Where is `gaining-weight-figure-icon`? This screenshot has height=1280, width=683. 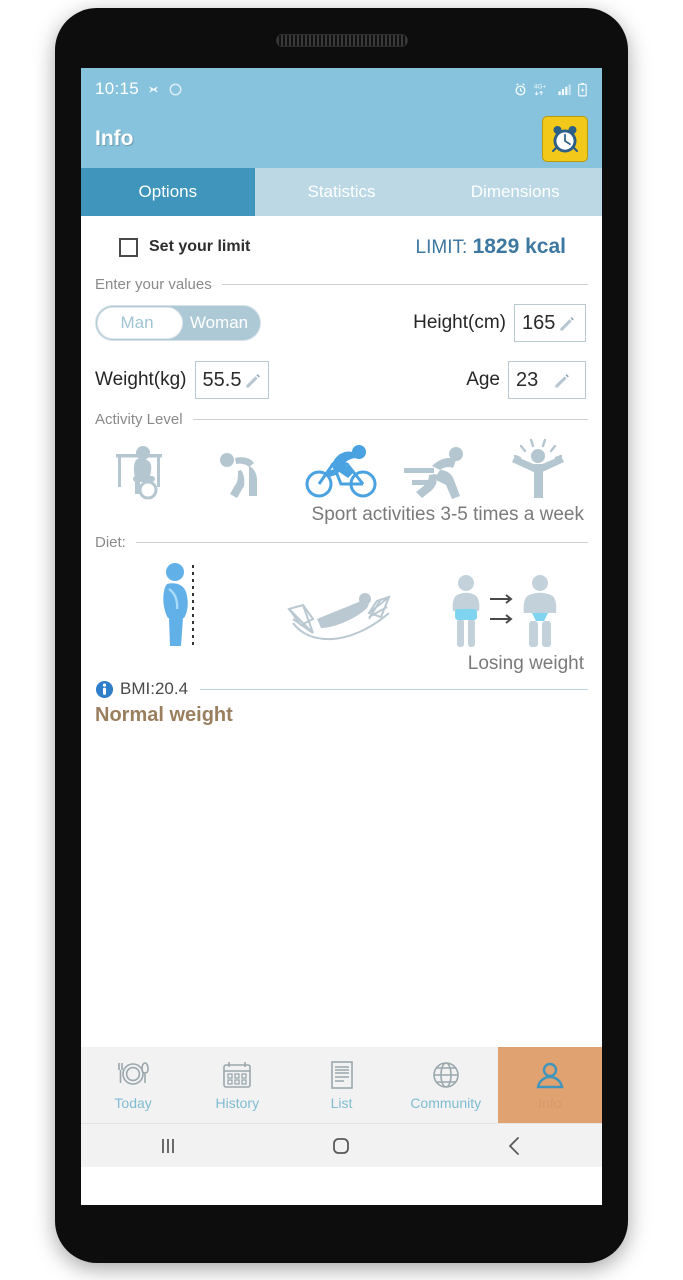 gaining-weight-figure-icon is located at coordinates (178, 604).